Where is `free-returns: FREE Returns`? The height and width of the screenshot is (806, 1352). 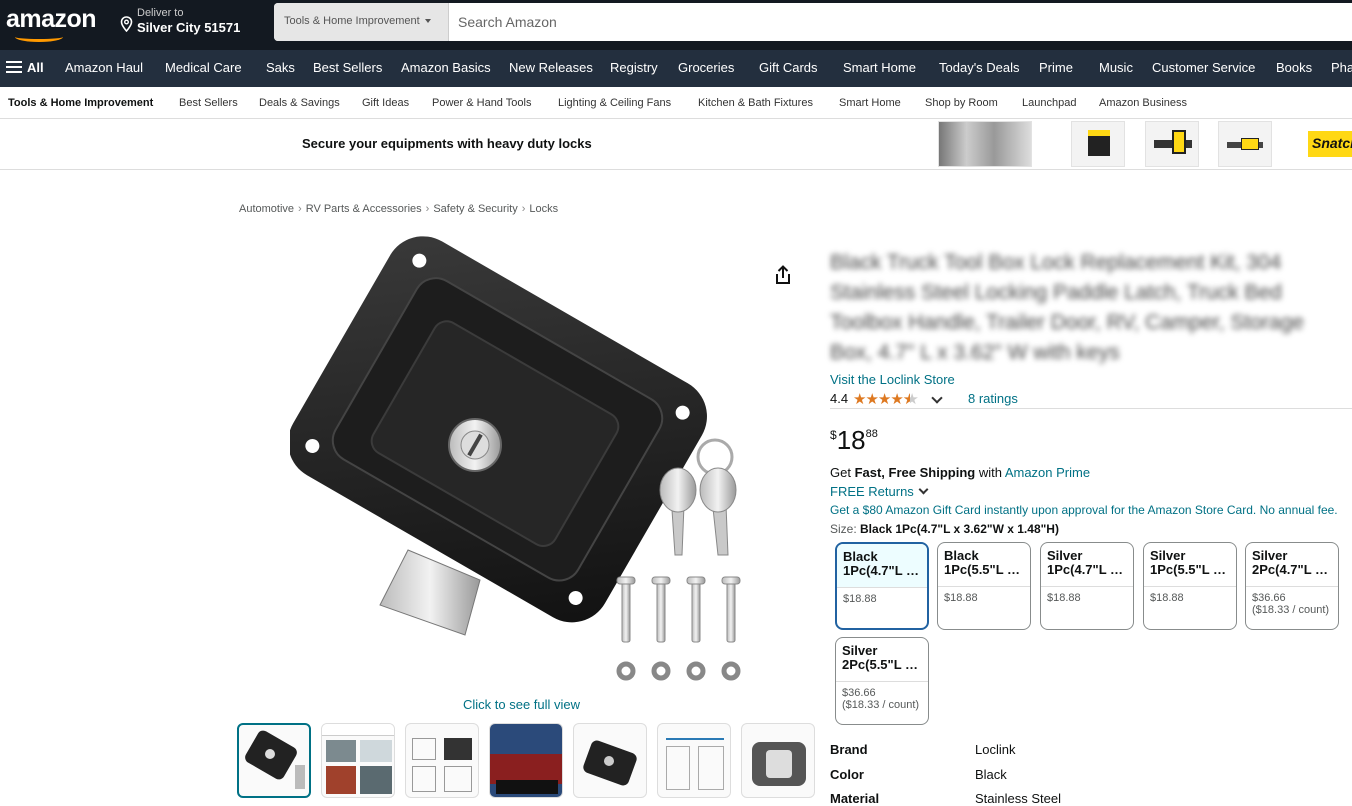
free-returns: FREE Returns is located at coordinates (879, 491).